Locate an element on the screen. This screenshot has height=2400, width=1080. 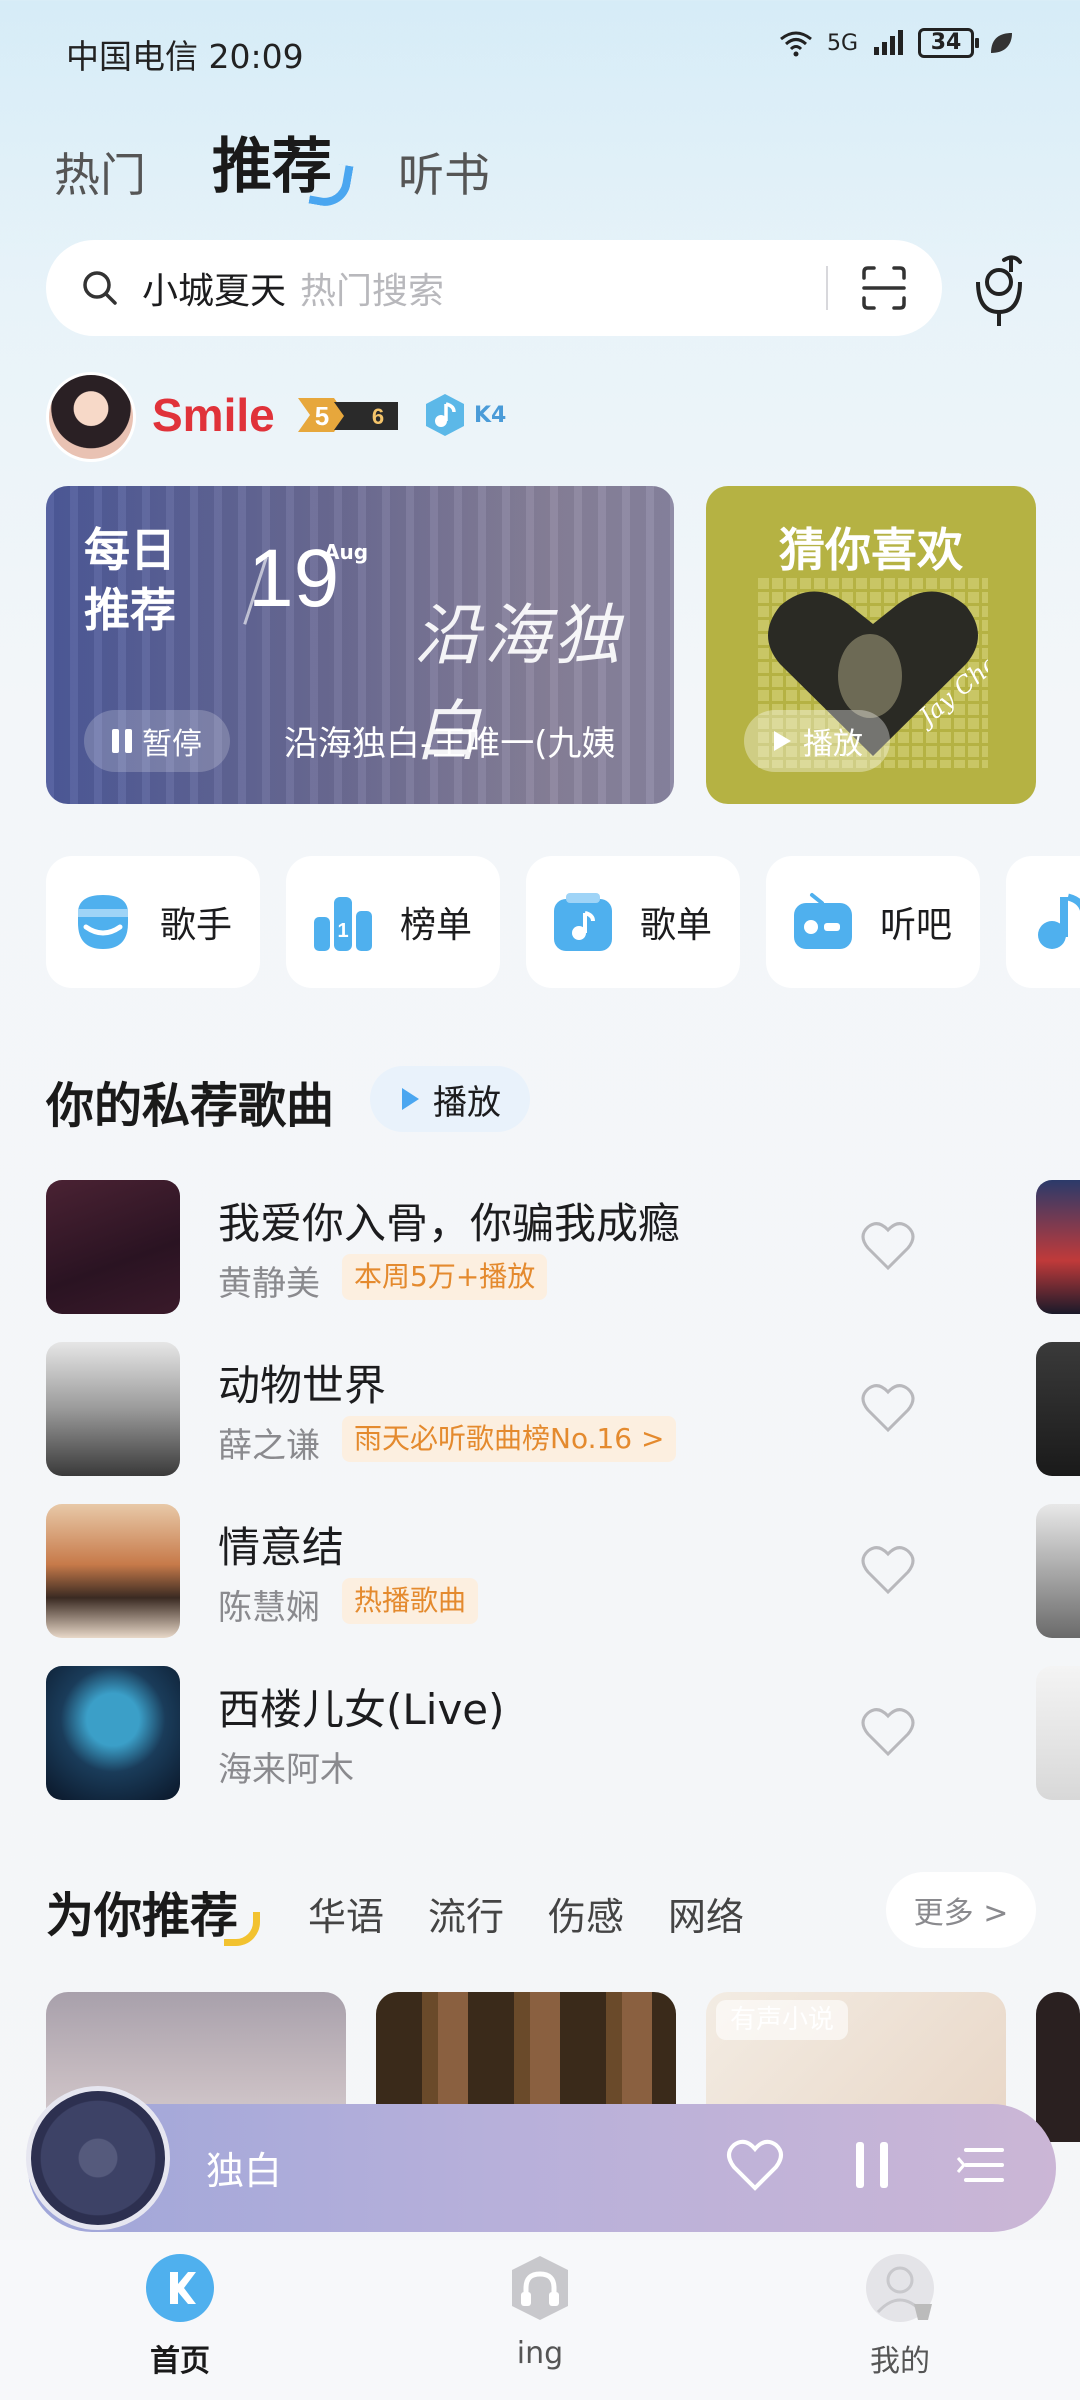
recommend-card-peek is located at coordinates (1058, 2067).